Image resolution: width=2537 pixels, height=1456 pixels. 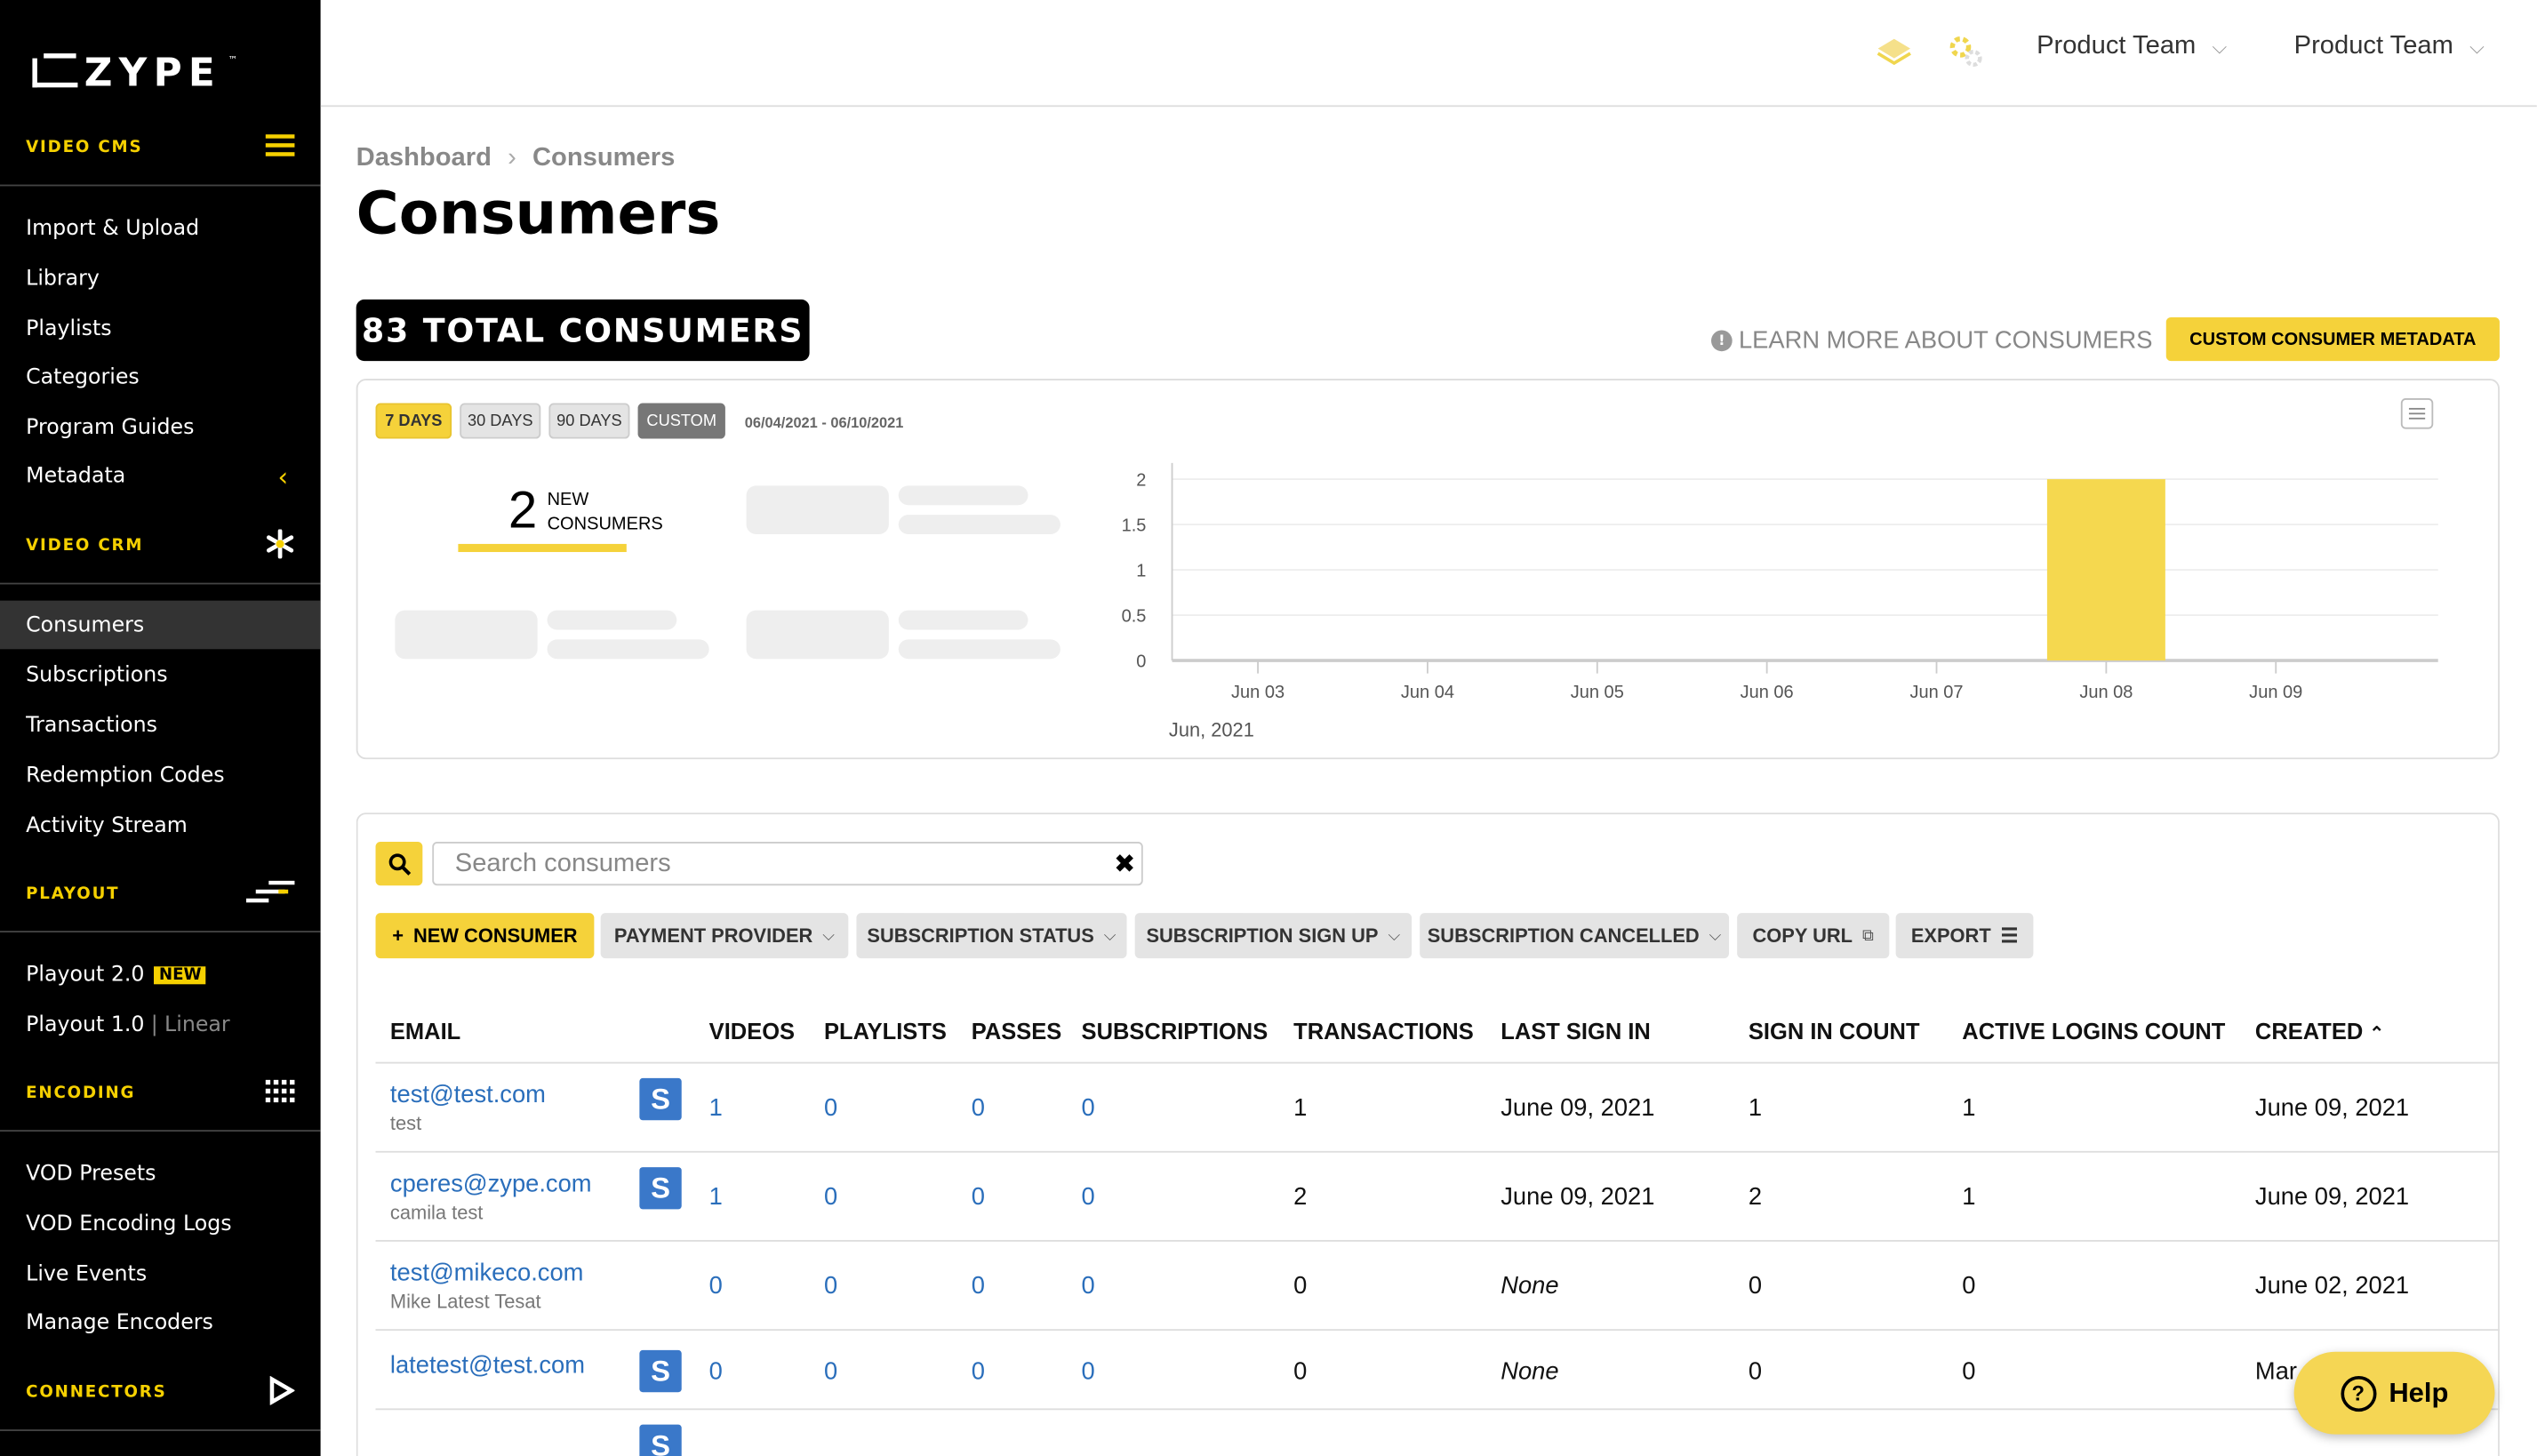 I want to click on sidebar-item-playlists: Playlists, so click(x=160, y=328).